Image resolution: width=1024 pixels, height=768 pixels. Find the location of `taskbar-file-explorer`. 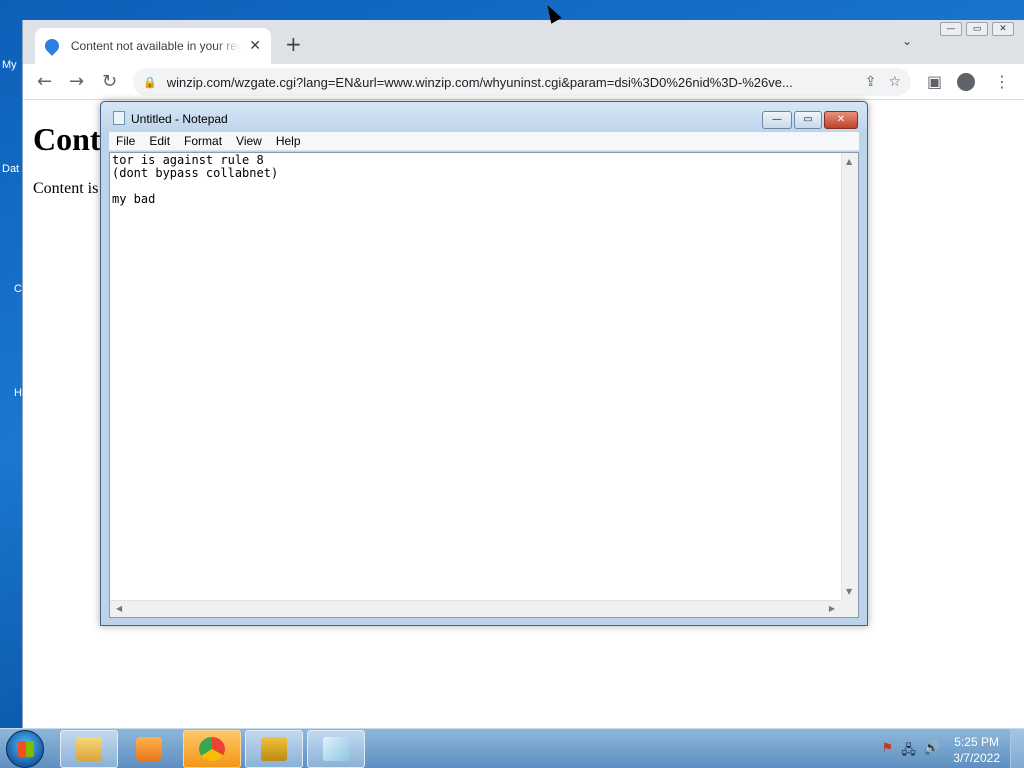

taskbar-file-explorer is located at coordinates (89, 749).